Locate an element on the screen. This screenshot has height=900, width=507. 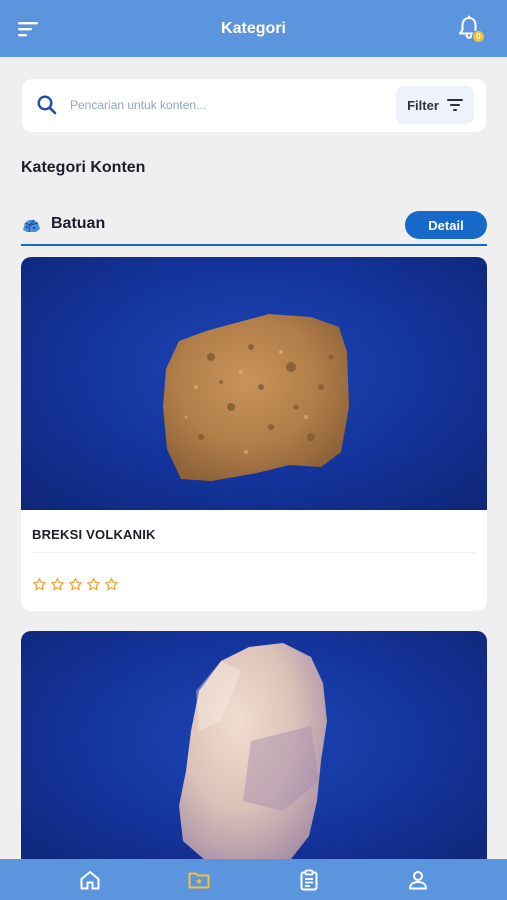
bottom-navigation is located at coordinates (253, 879).